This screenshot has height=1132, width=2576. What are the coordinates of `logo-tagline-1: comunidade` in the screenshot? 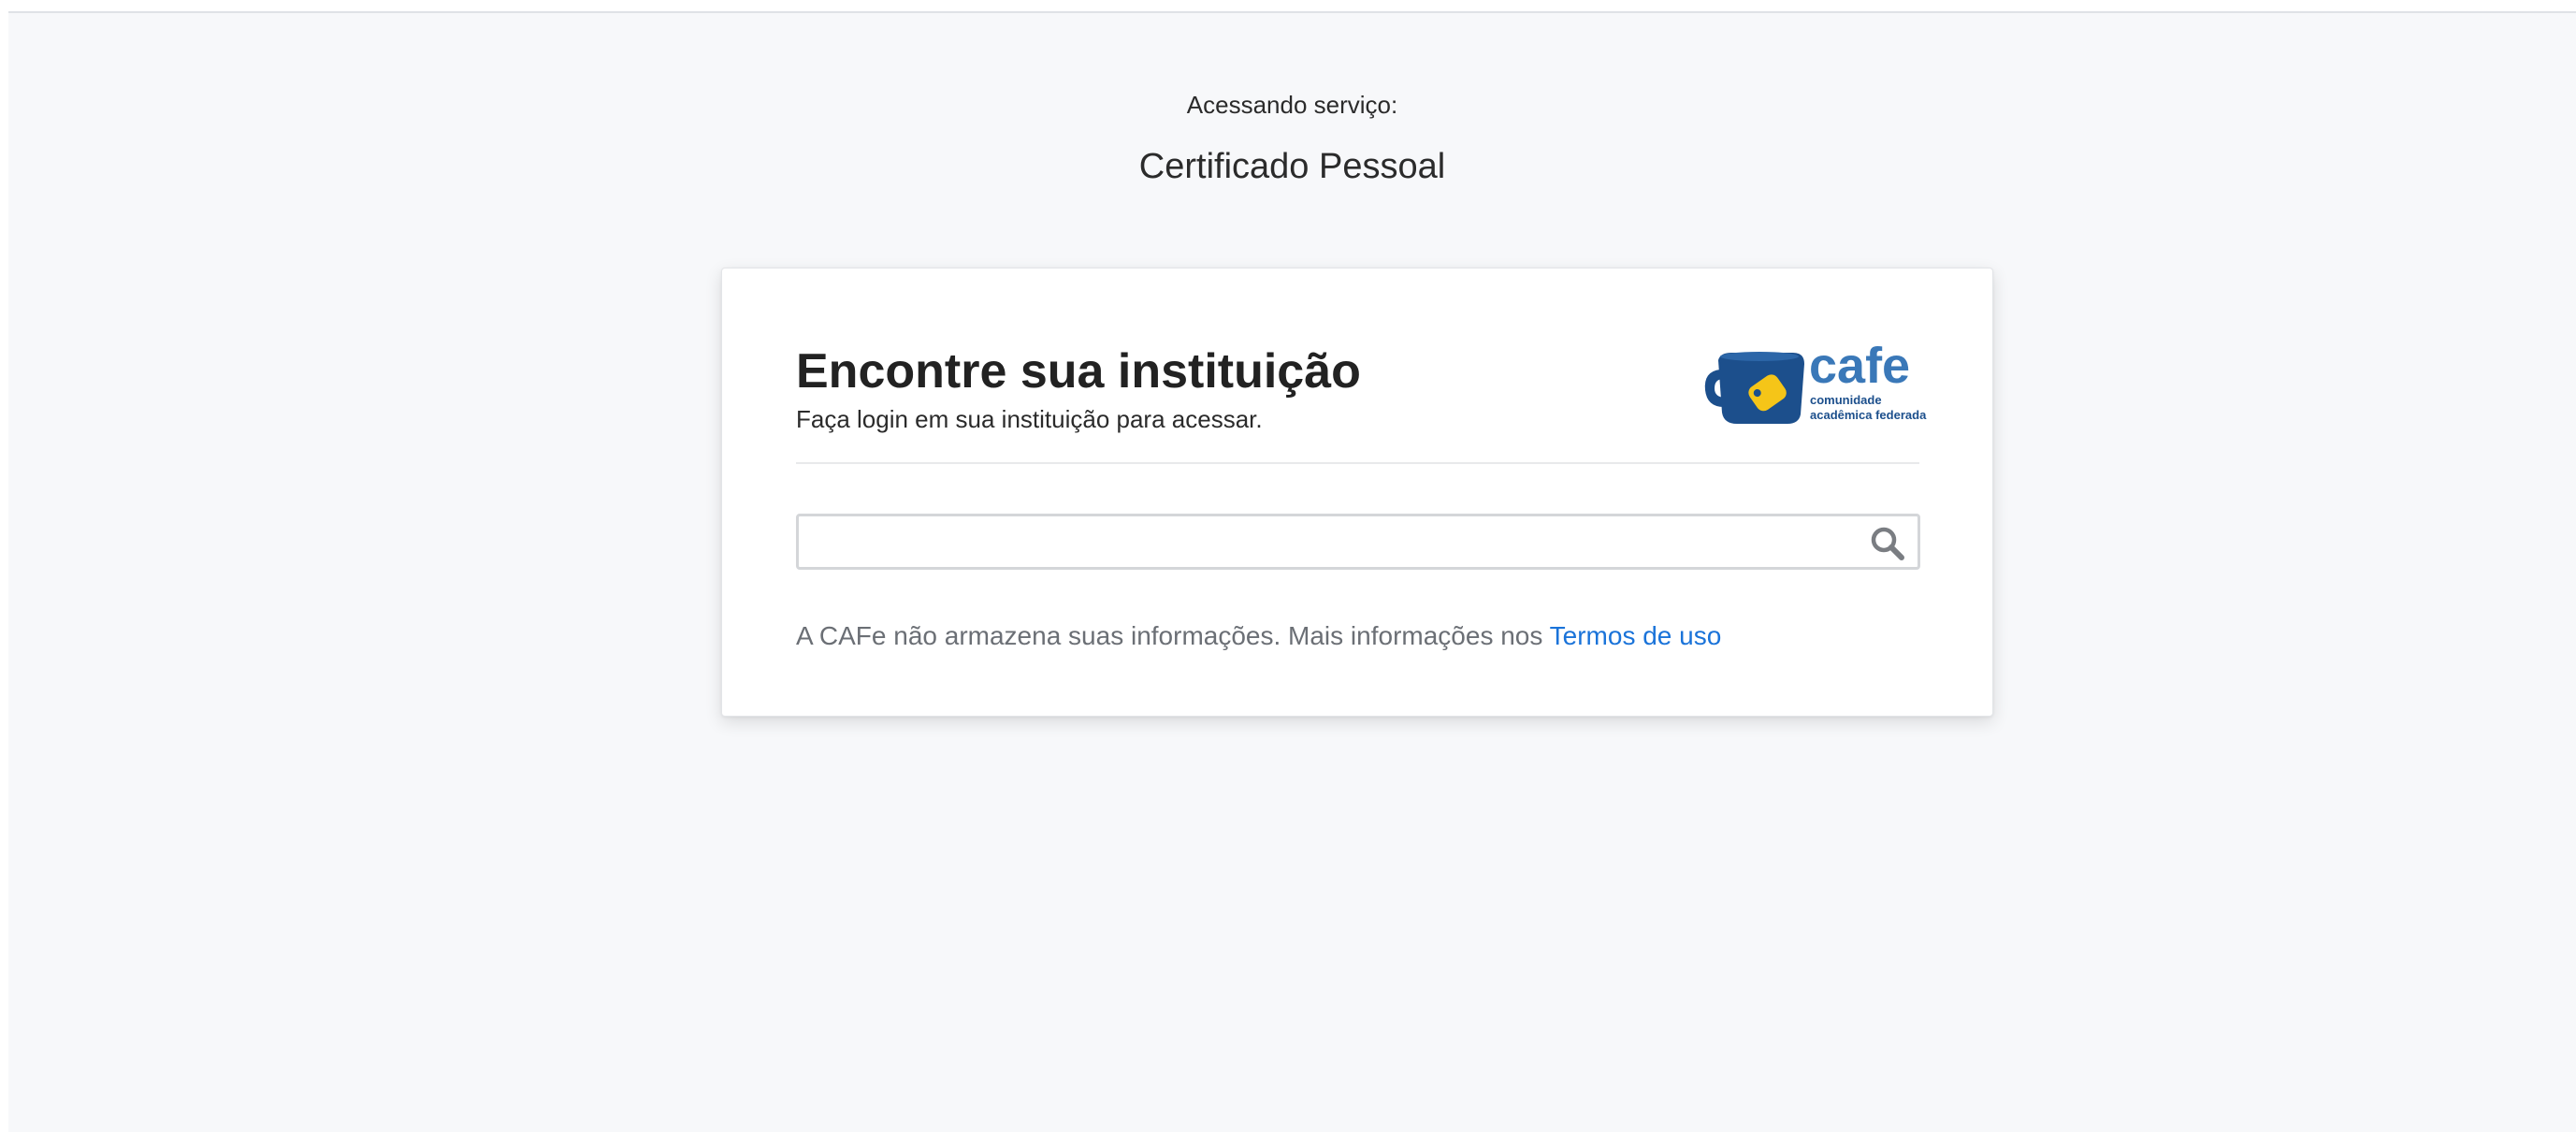 It's located at (1846, 400).